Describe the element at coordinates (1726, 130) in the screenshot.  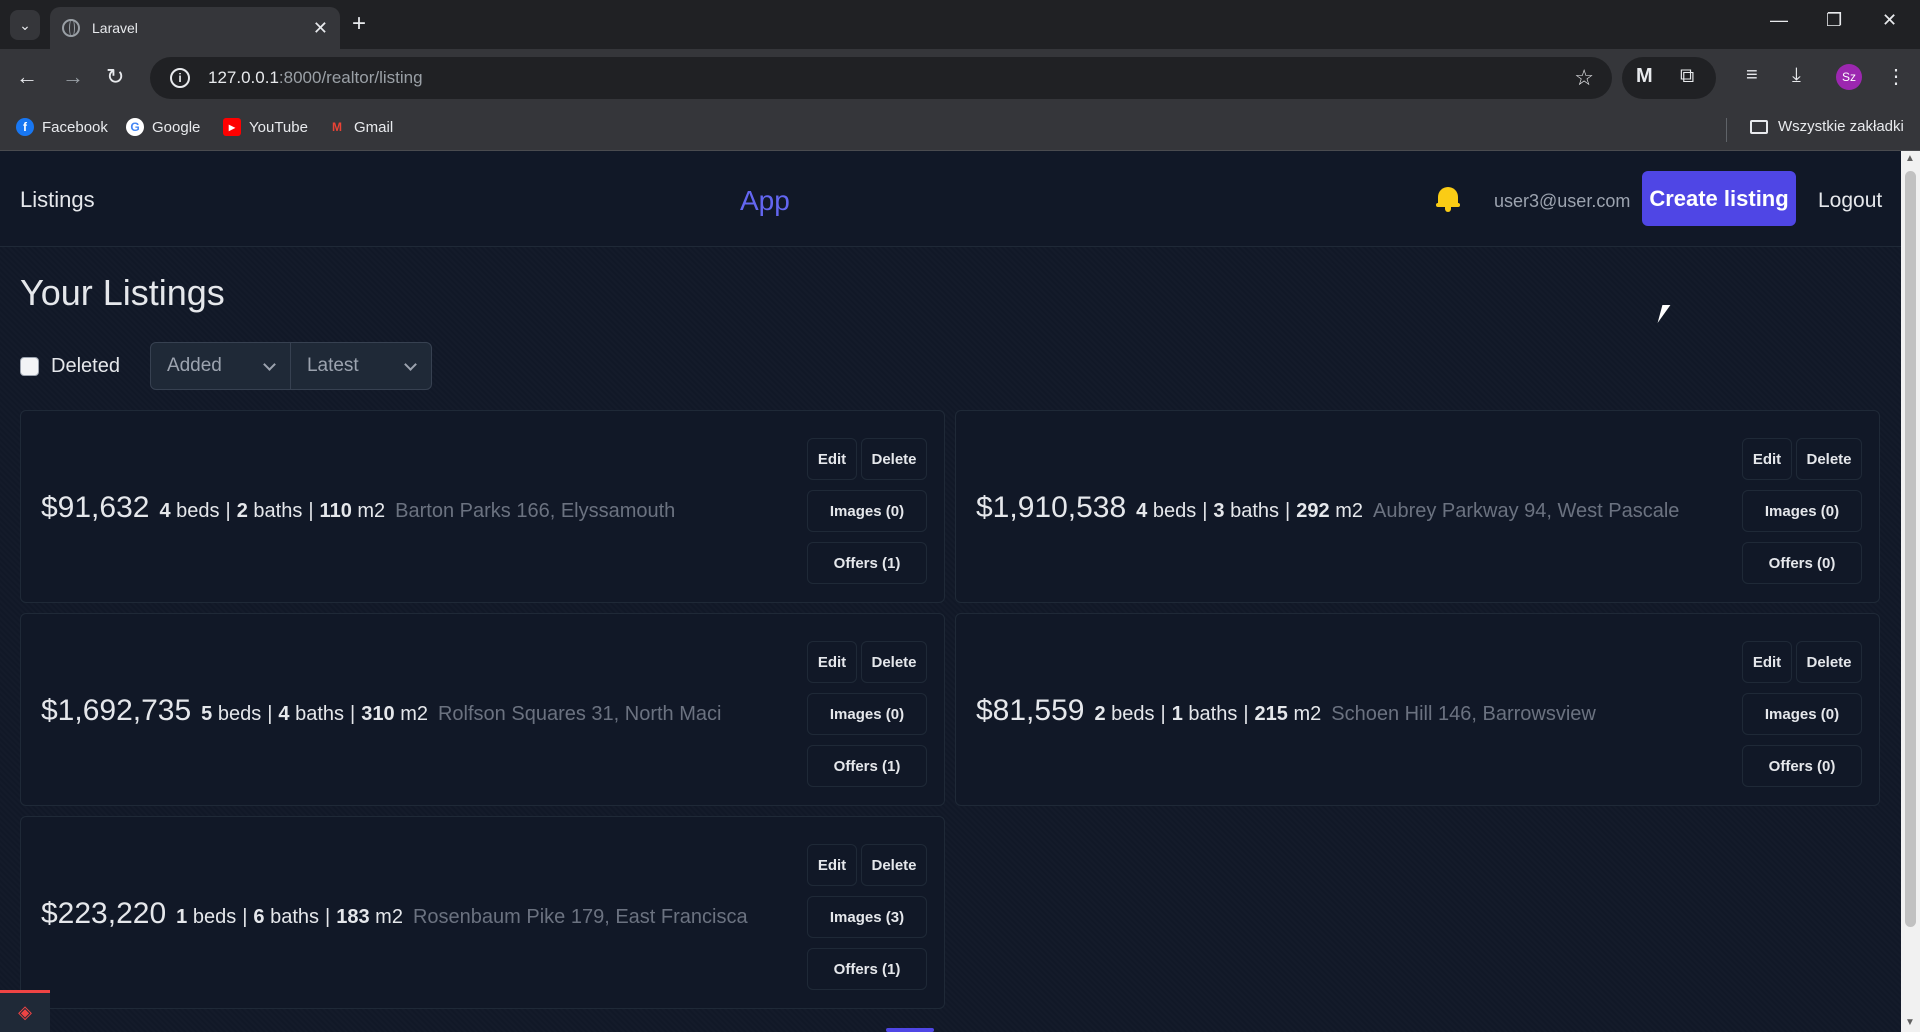
I see `bookmarks-divider` at that location.